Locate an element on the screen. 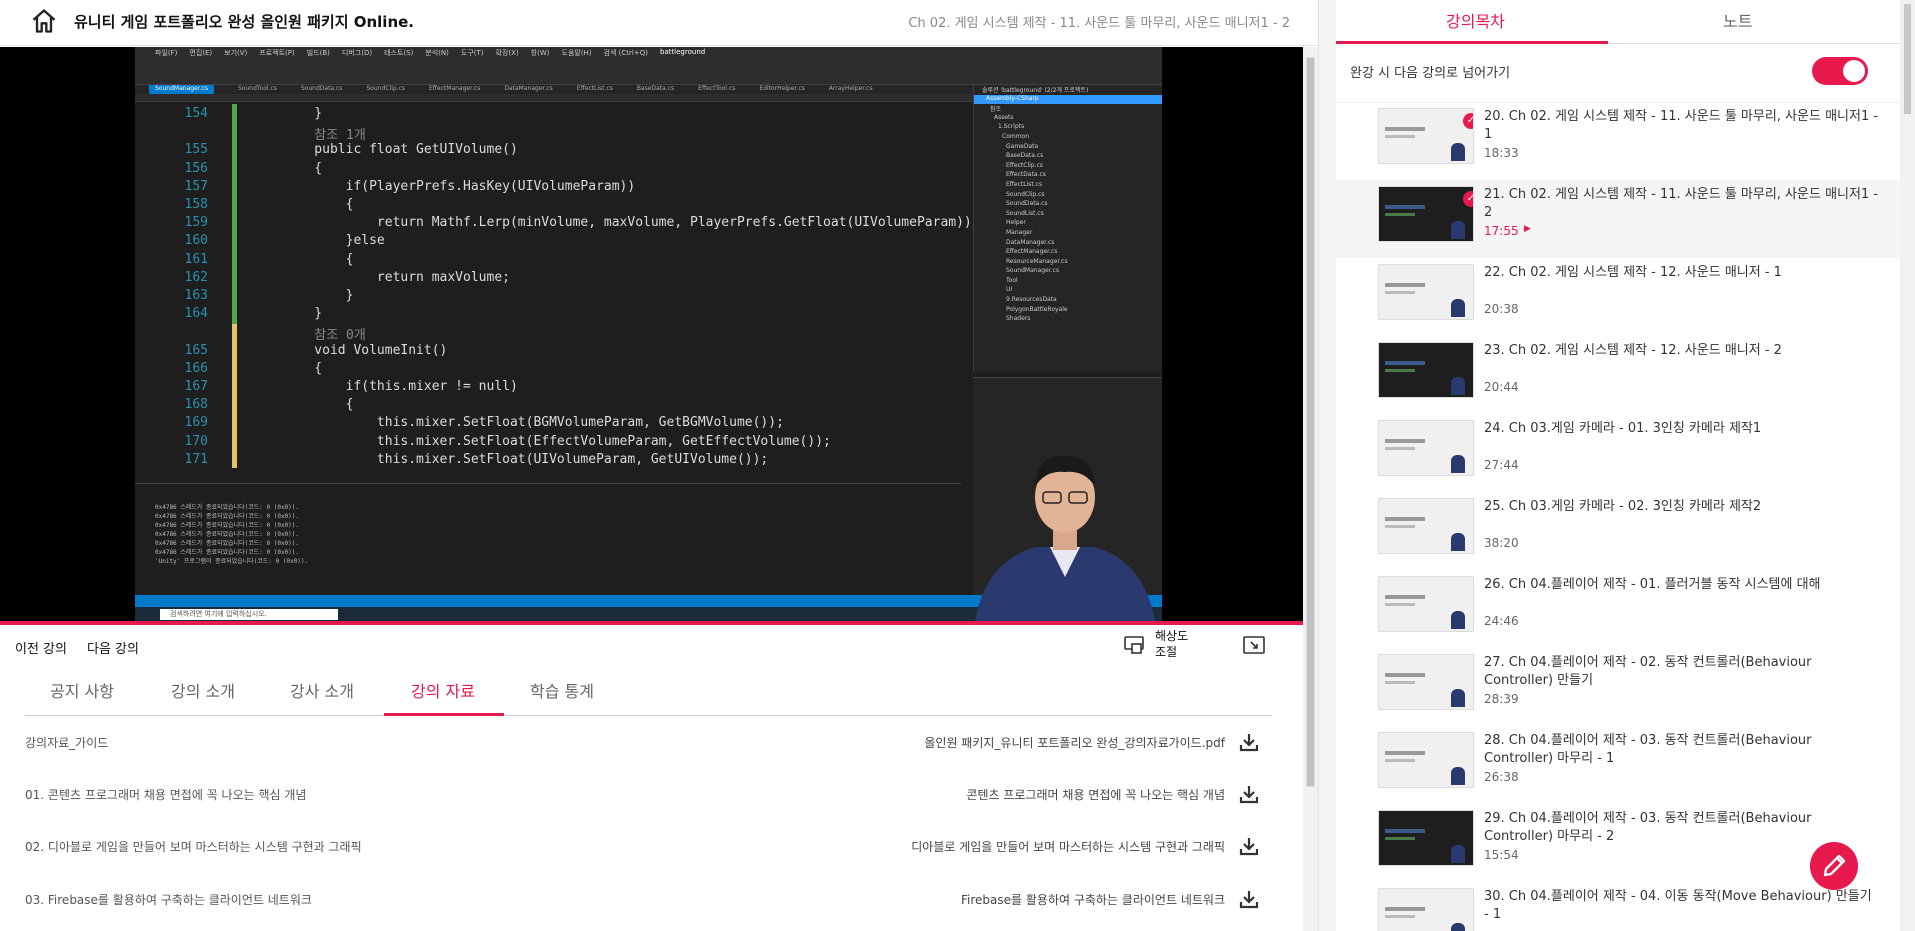 The image size is (1915, 931). resolution-icon is located at coordinates (1134, 645).